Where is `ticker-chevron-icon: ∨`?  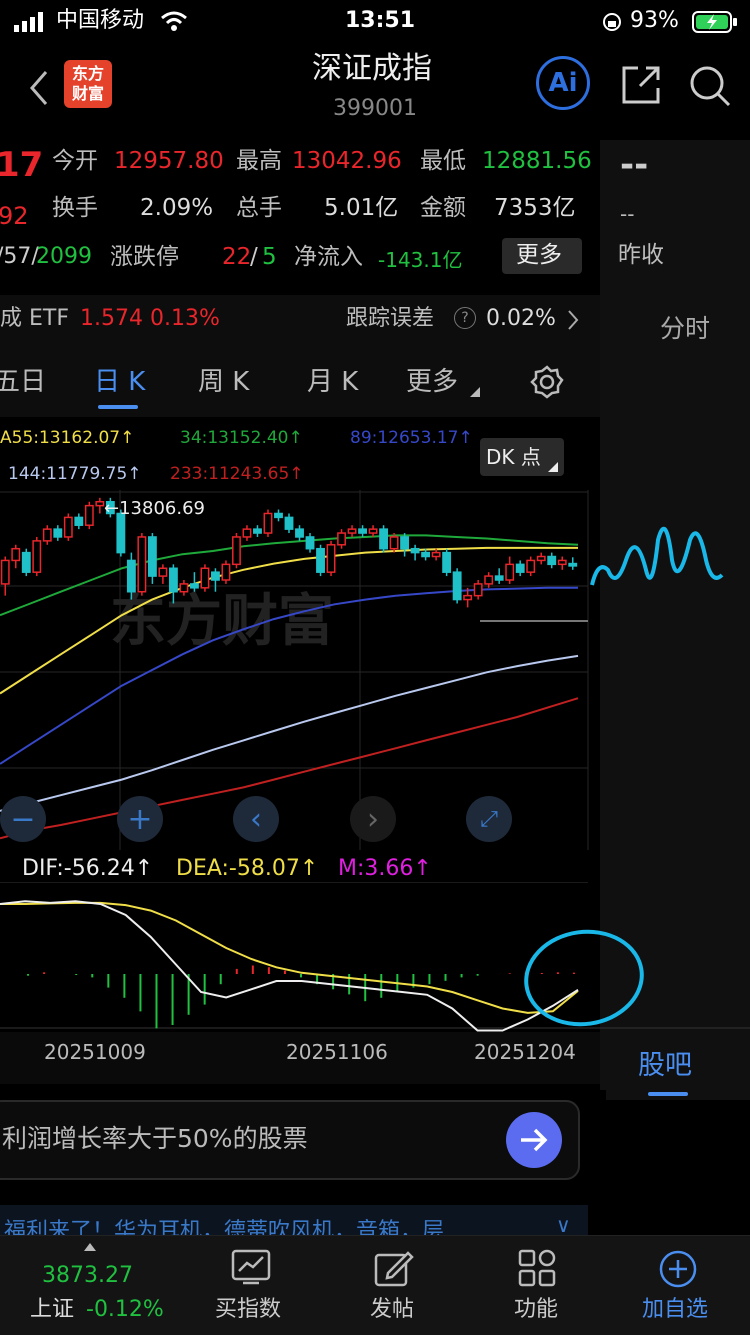
ticker-chevron-icon: ∨ is located at coordinates (563, 1225).